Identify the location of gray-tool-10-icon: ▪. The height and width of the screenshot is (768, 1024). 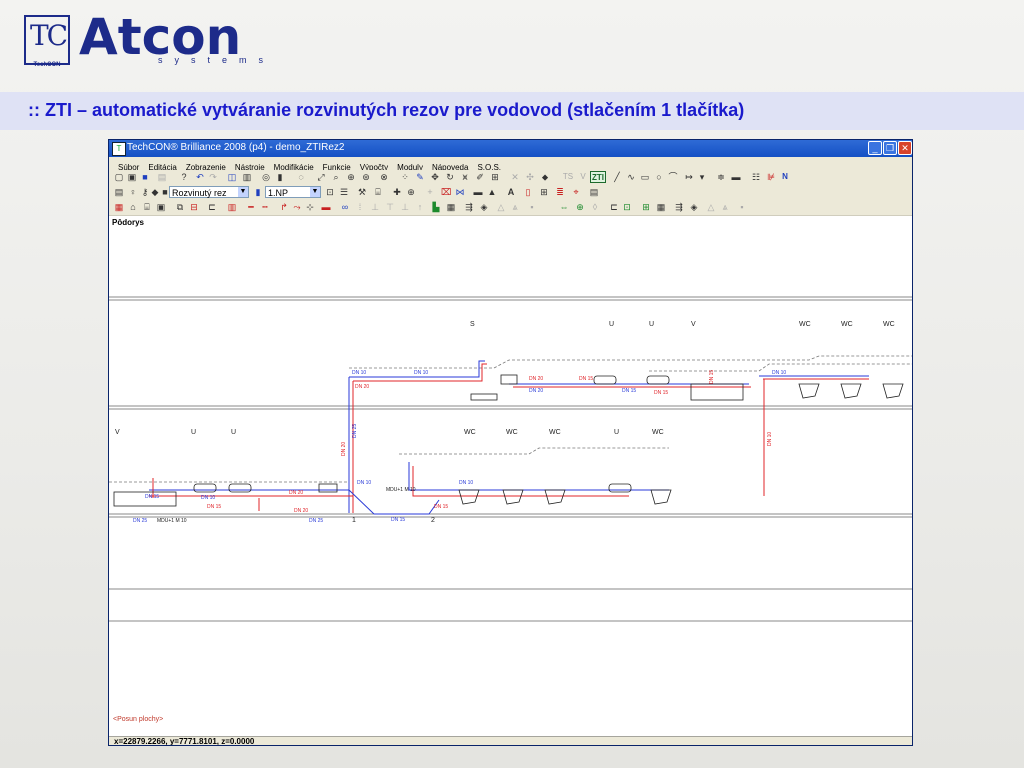
(742, 207).